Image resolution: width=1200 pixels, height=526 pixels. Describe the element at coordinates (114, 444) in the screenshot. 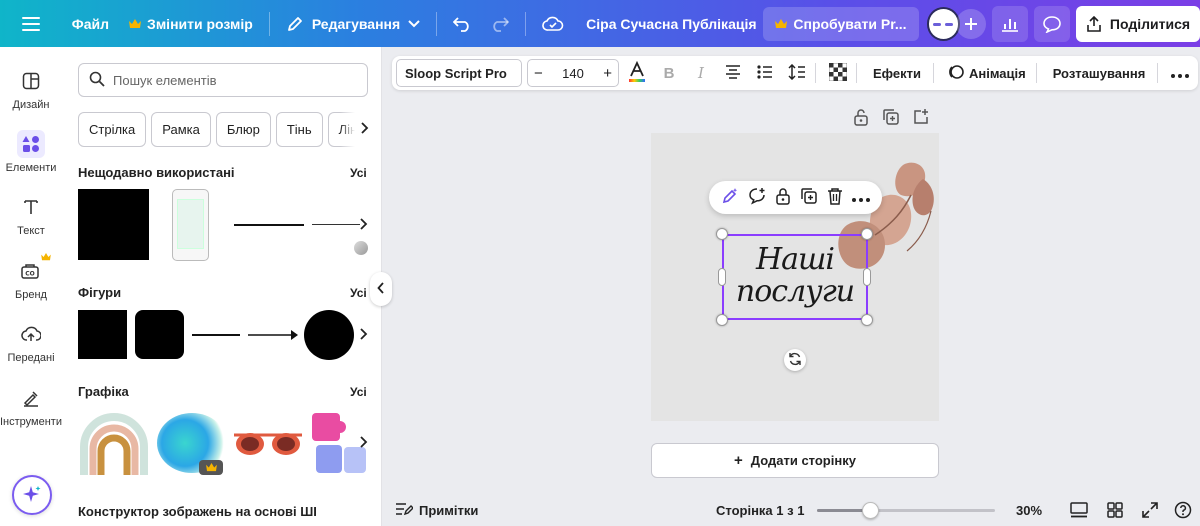

I see `graphic-rainbow` at that location.